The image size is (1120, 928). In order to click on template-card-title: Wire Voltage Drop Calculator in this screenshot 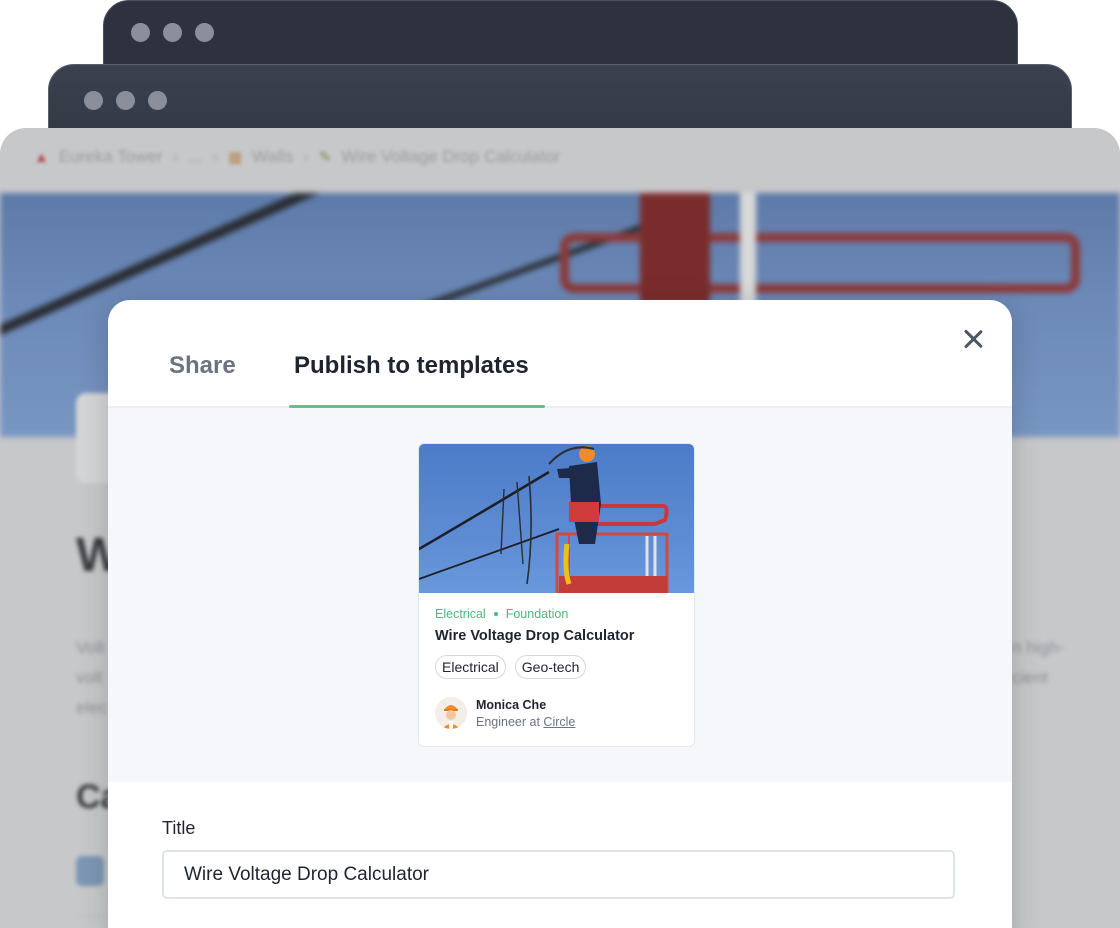, I will do `click(535, 636)`.